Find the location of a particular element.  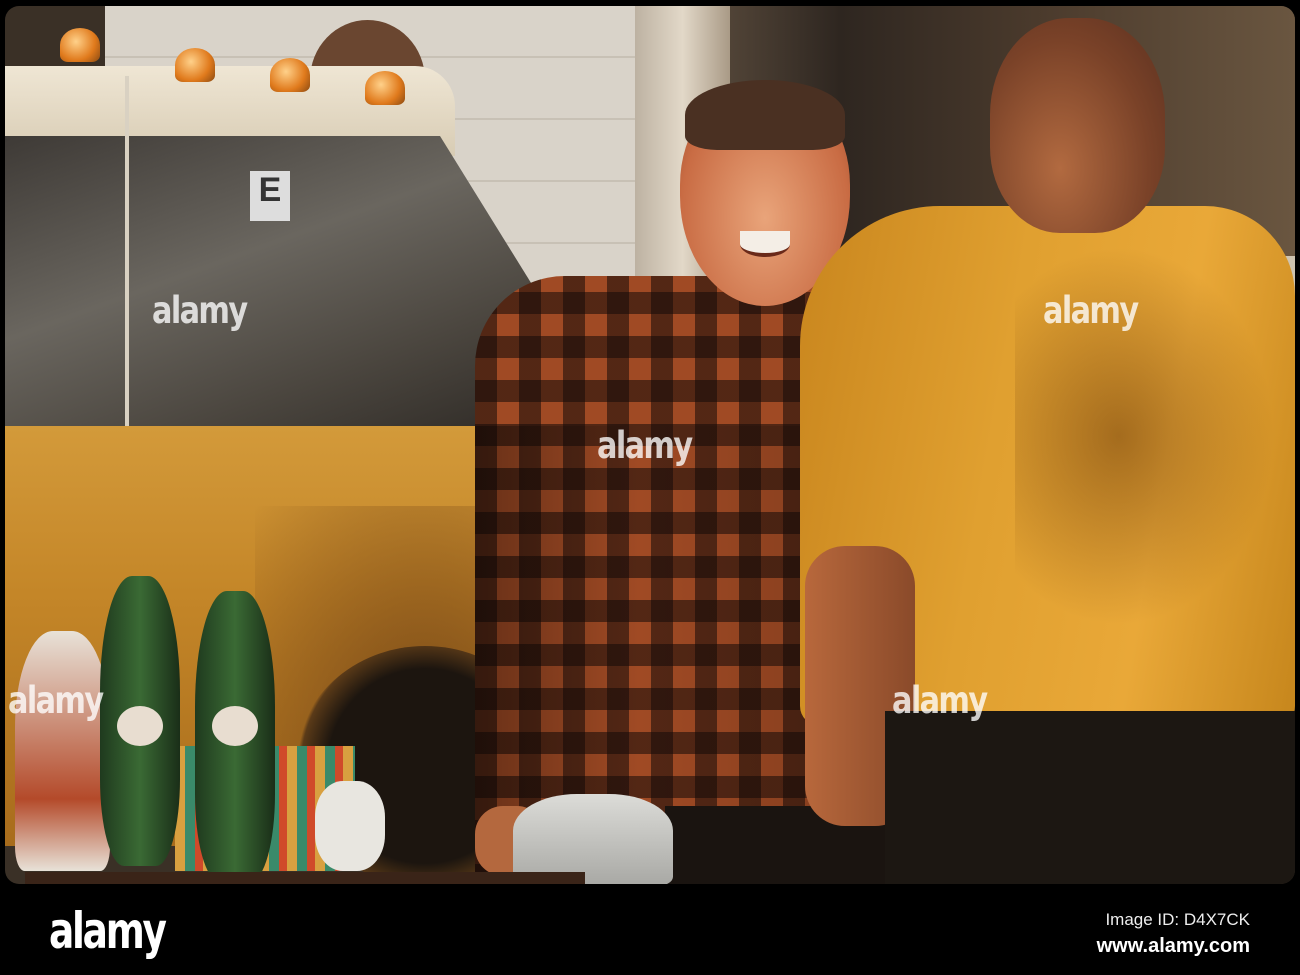

glass-lamp-shade is located at coordinates (593, 839).